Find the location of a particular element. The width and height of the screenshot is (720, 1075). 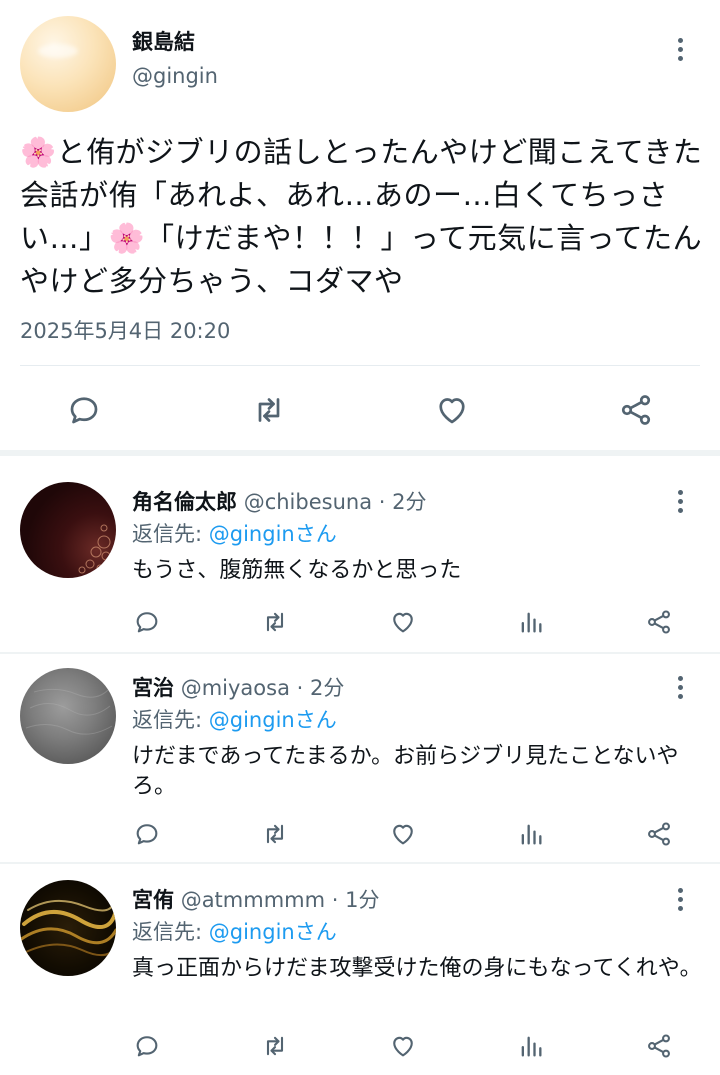

tweet-actions is located at coordinates (360, 410).